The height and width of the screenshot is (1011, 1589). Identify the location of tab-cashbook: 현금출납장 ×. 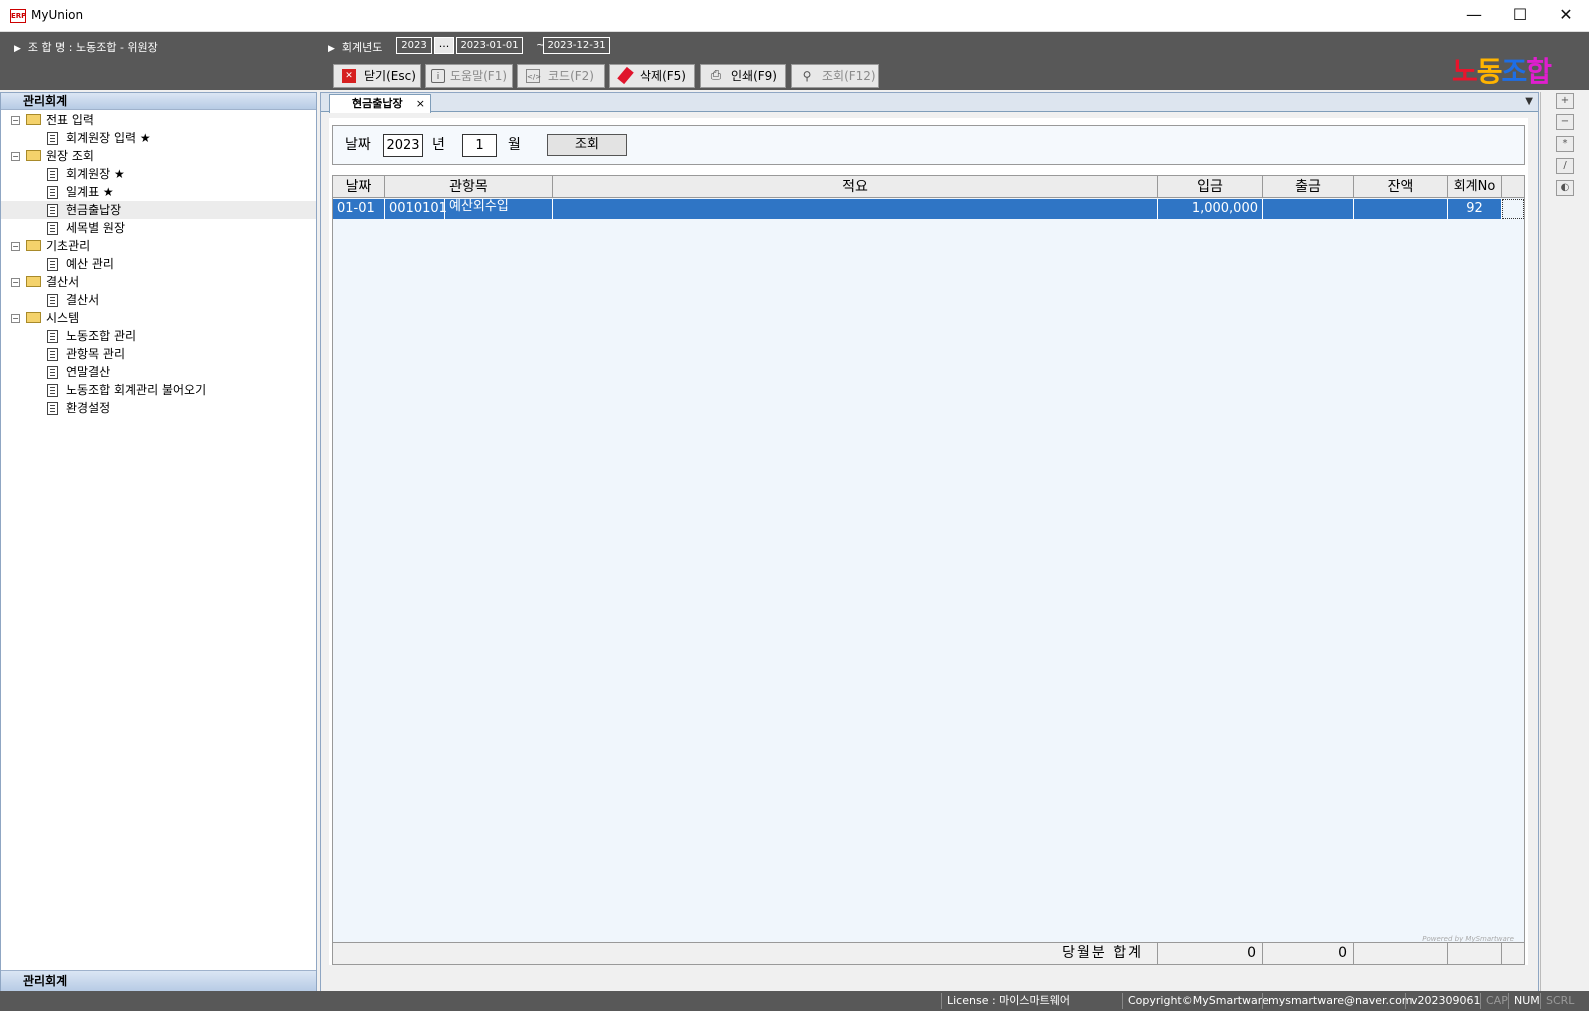
(380, 103).